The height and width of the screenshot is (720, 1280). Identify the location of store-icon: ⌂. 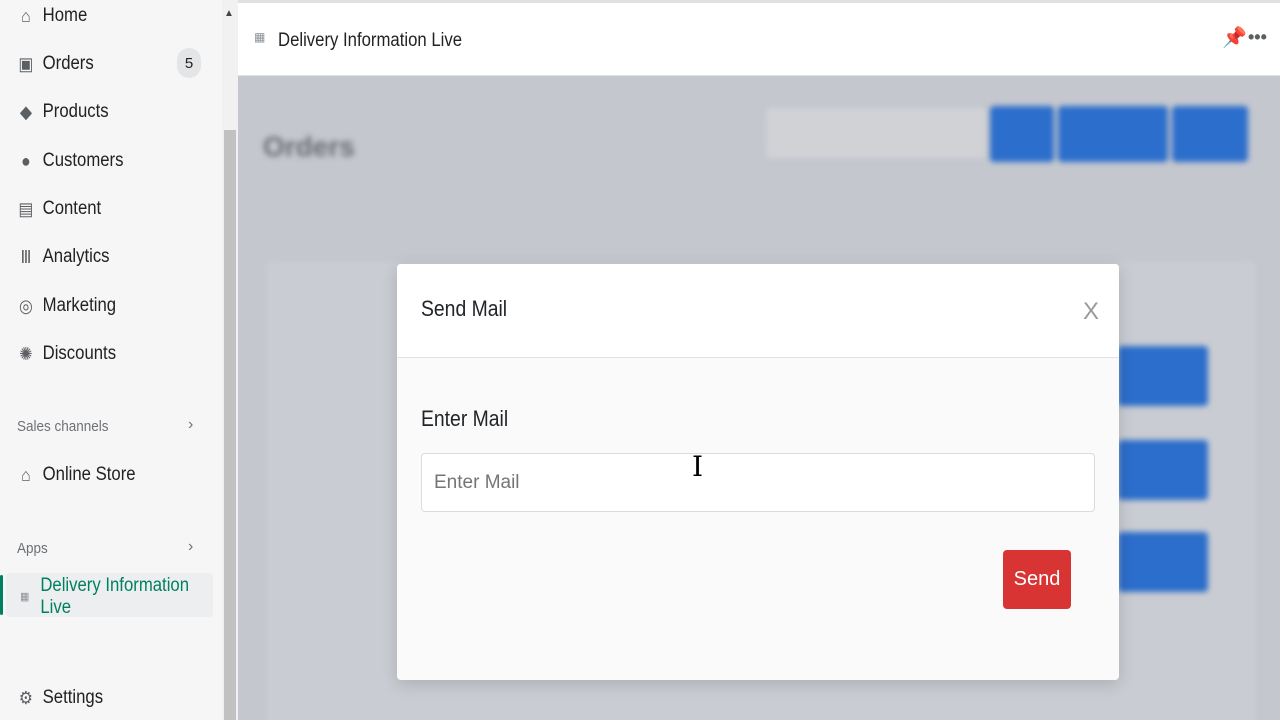
(26, 475).